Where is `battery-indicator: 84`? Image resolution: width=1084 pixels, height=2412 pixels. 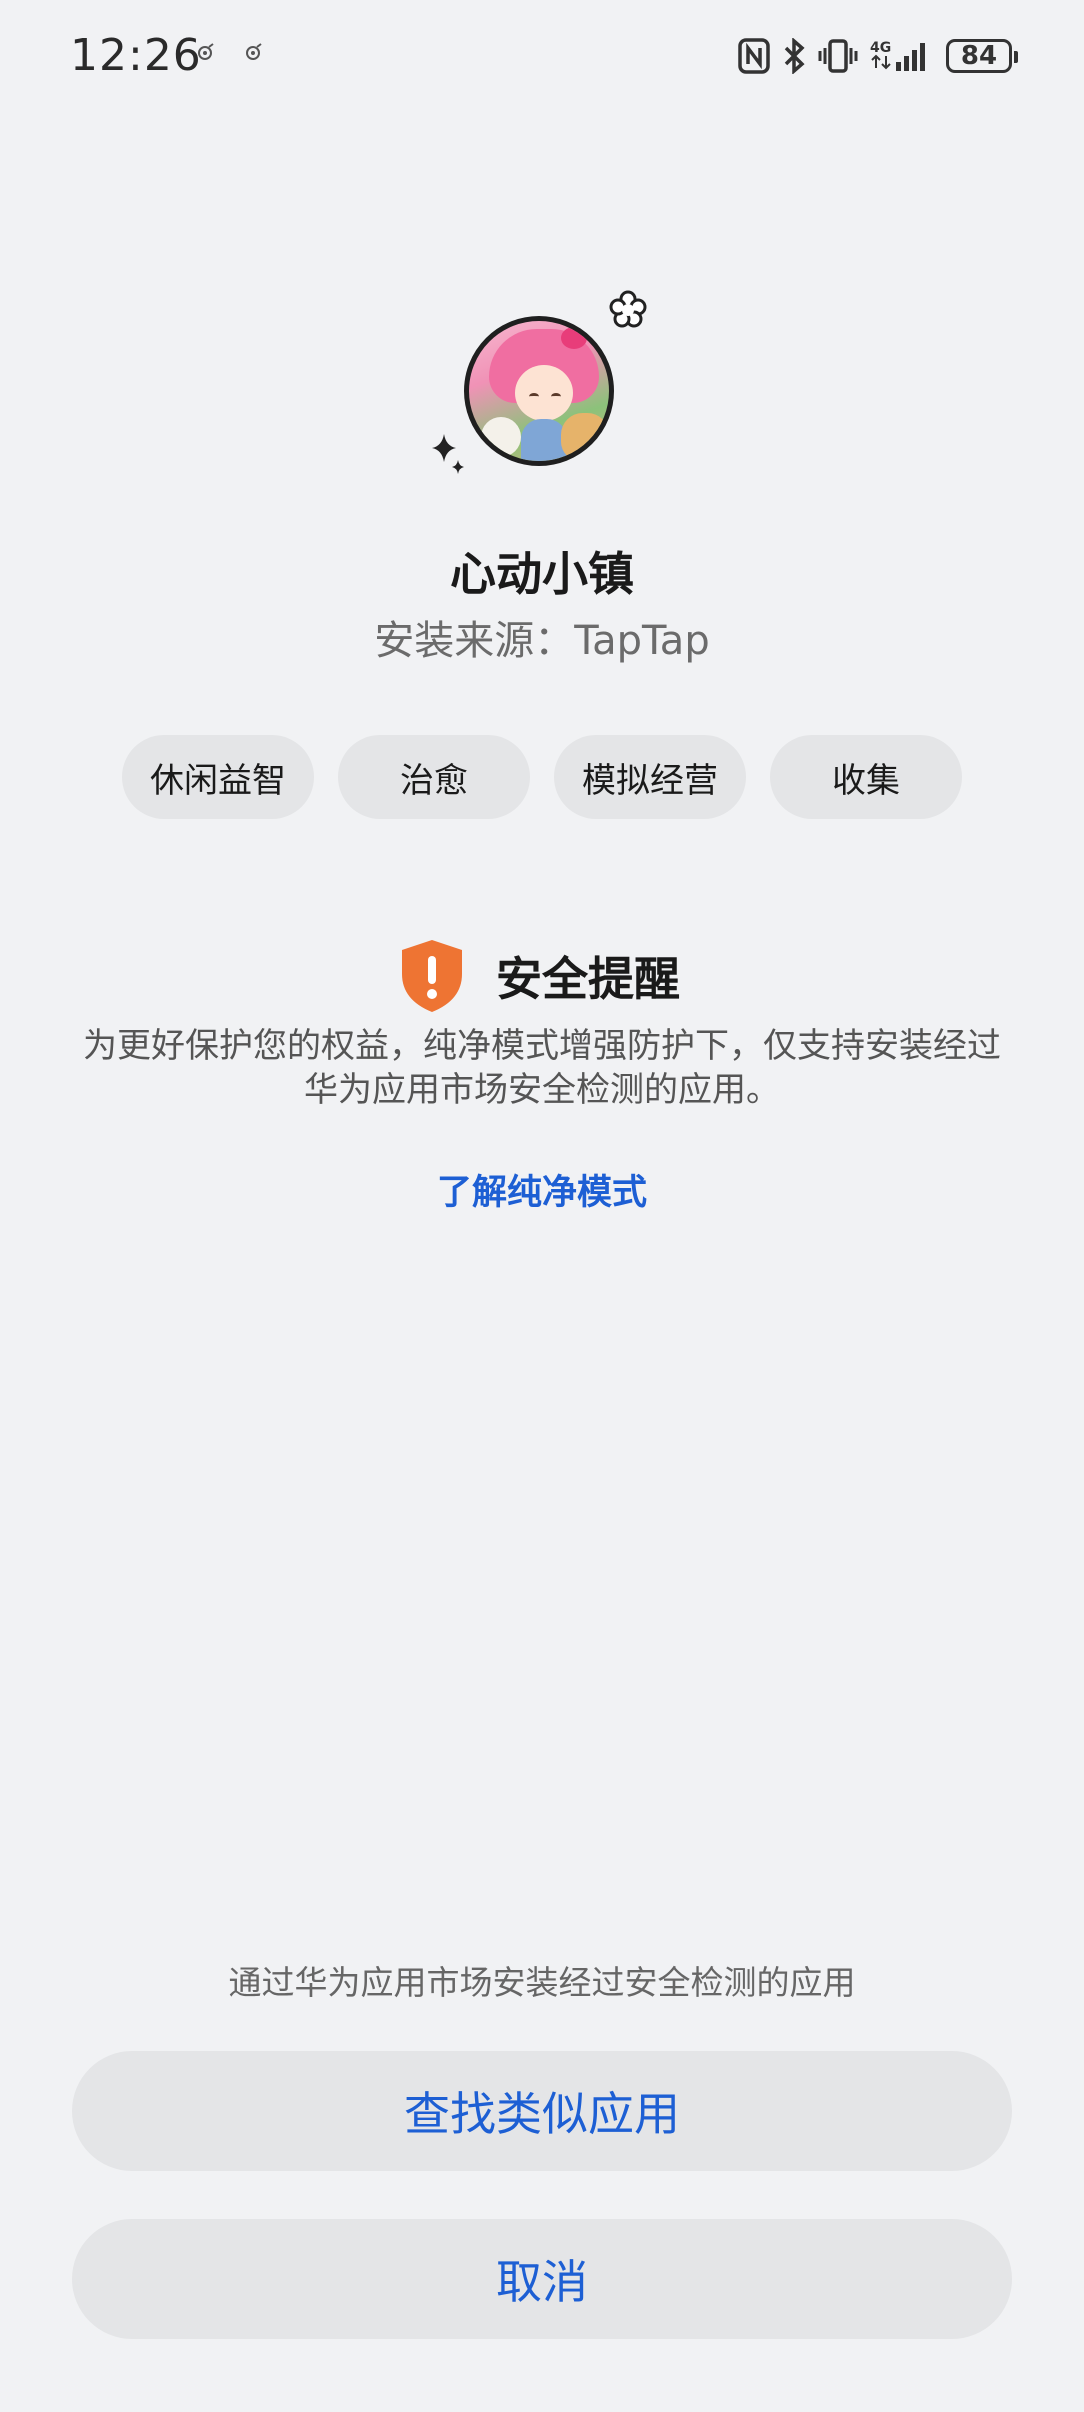 battery-indicator: 84 is located at coordinates (982, 56).